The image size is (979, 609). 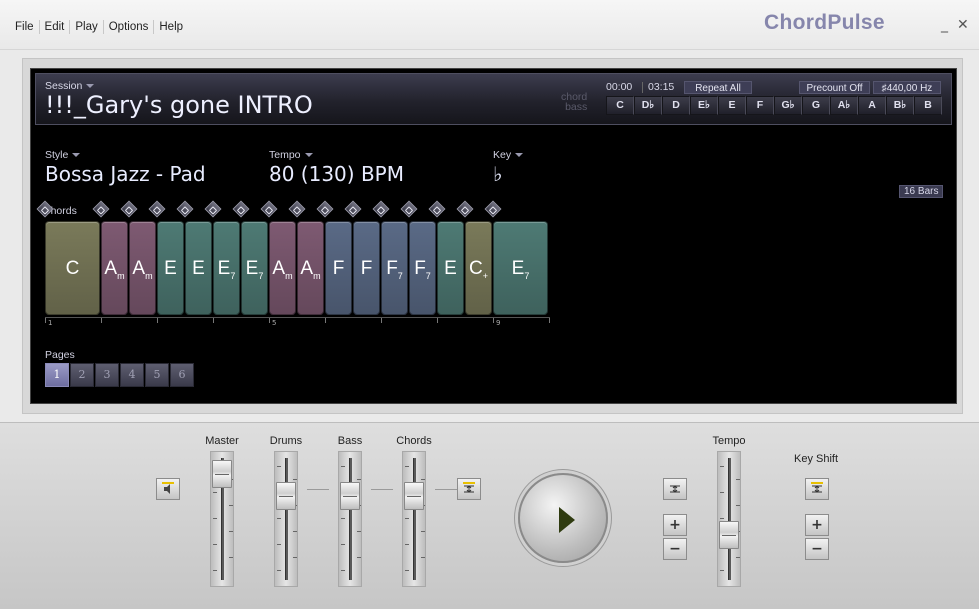 I want to click on key-label: Key, so click(x=508, y=155).